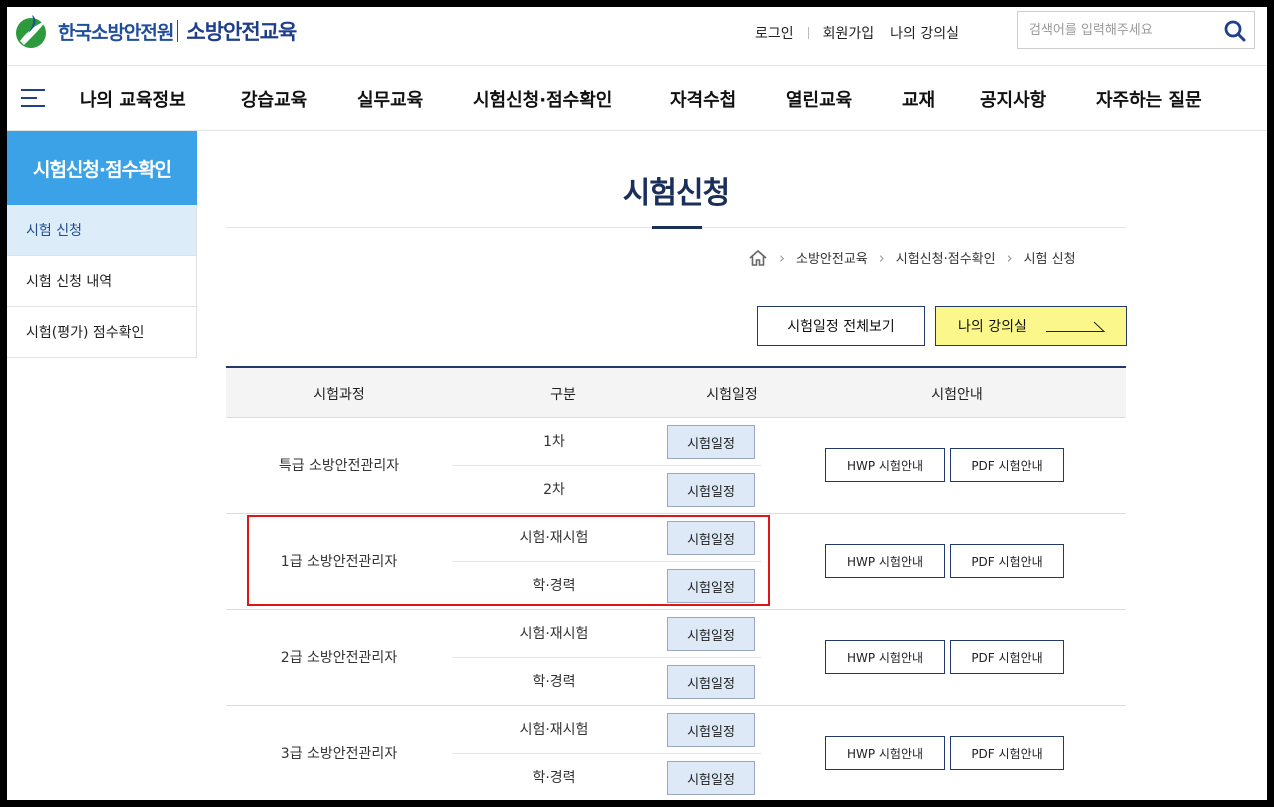 The width and height of the screenshot is (1274, 807). Describe the element at coordinates (676, 193) in the screenshot. I see `page-title: 시험신청` at that location.